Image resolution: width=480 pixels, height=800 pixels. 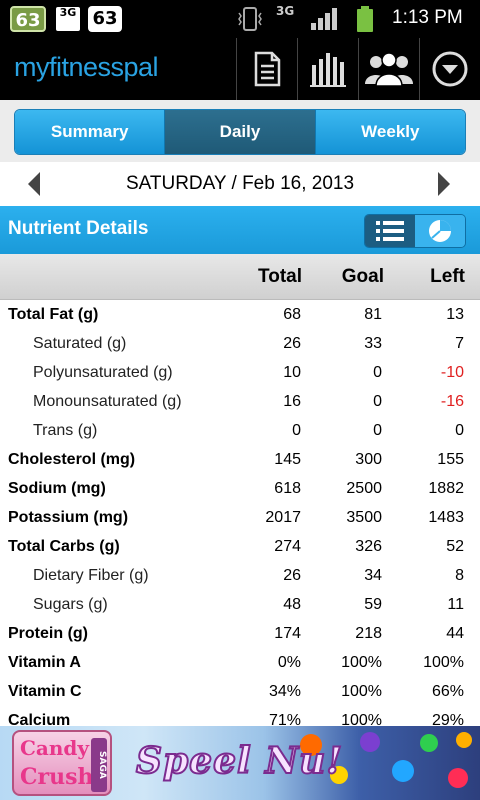 I want to click on tab-daily: Daily, so click(x=240, y=132).